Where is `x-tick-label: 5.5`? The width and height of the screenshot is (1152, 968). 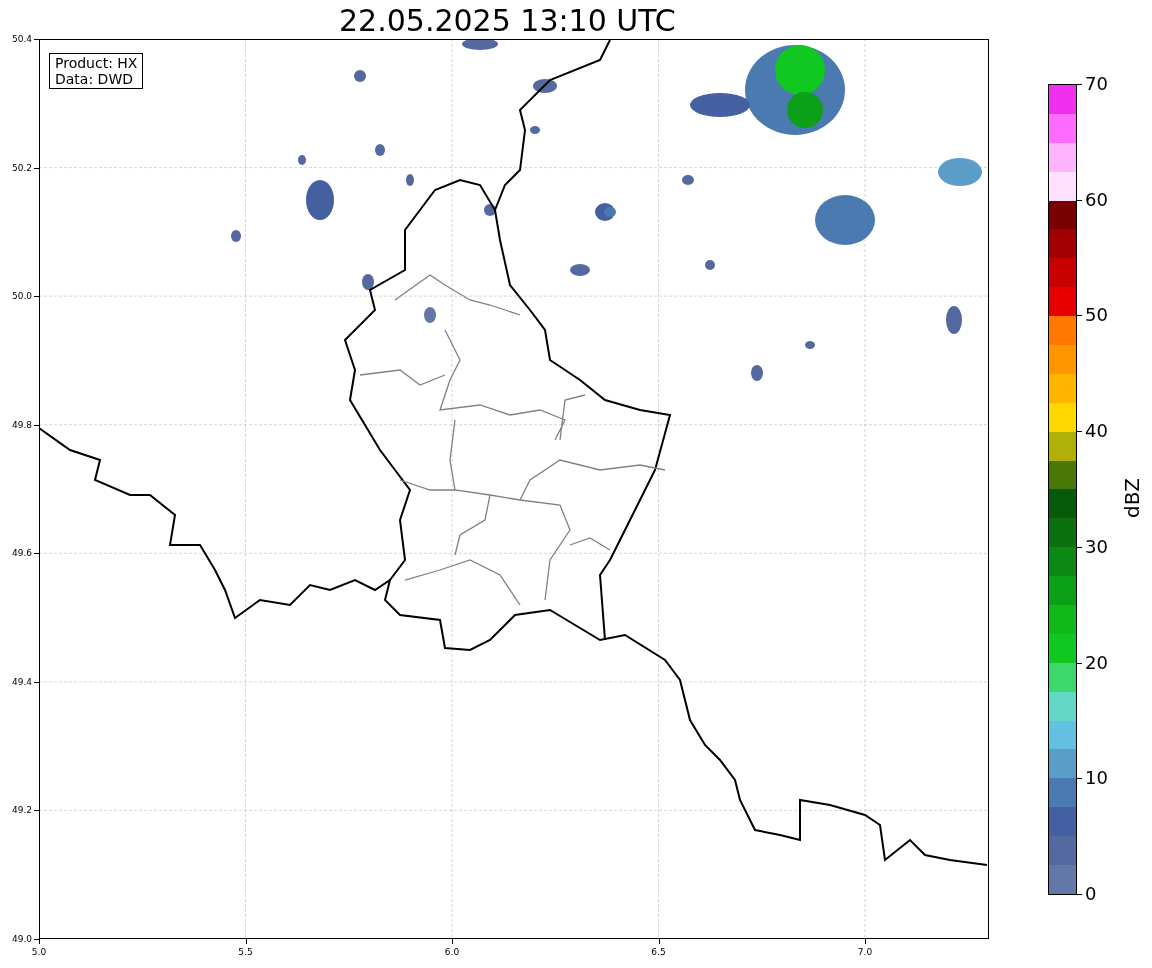 x-tick-label: 5.5 is located at coordinates (245, 952).